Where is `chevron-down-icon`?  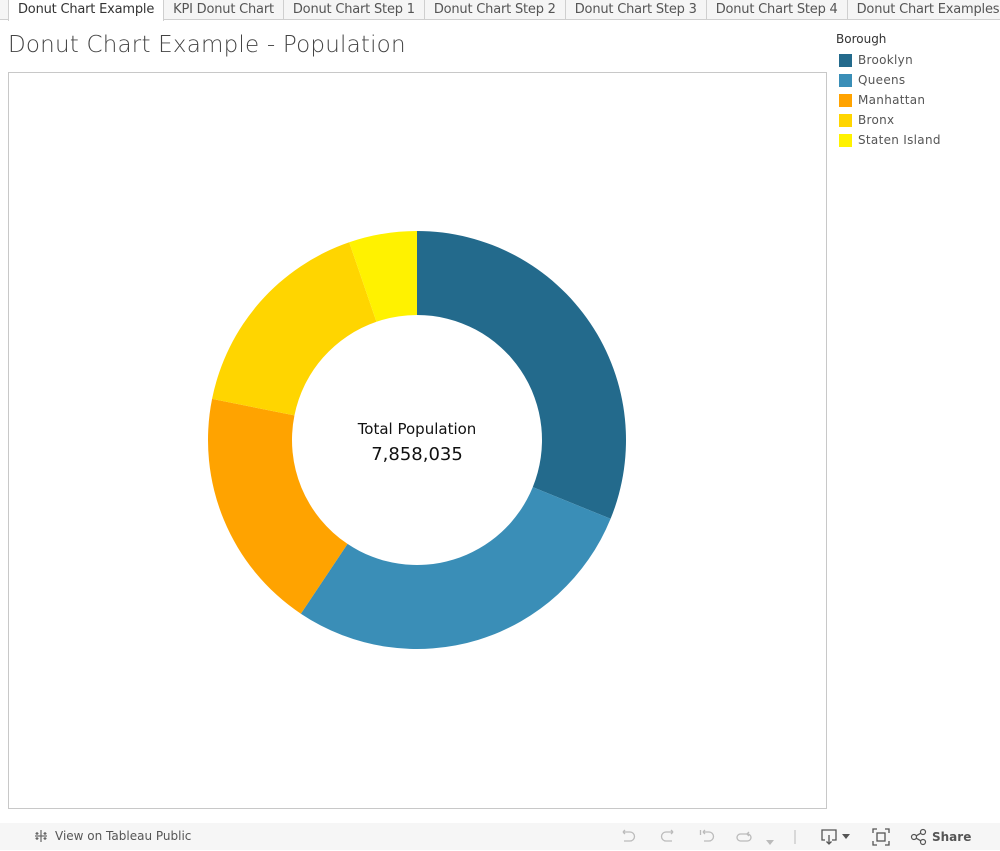 chevron-down-icon is located at coordinates (770, 842).